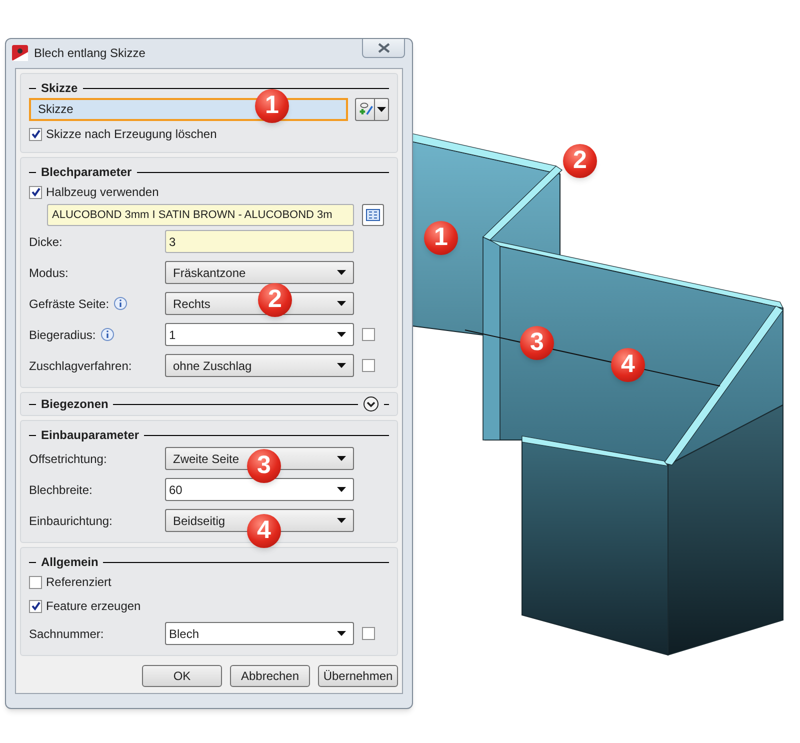 Image resolution: width=800 pixels, height=743 pixels. Describe the element at coordinates (60, 490) in the screenshot. I see `field-label: Blechbreite:` at that location.